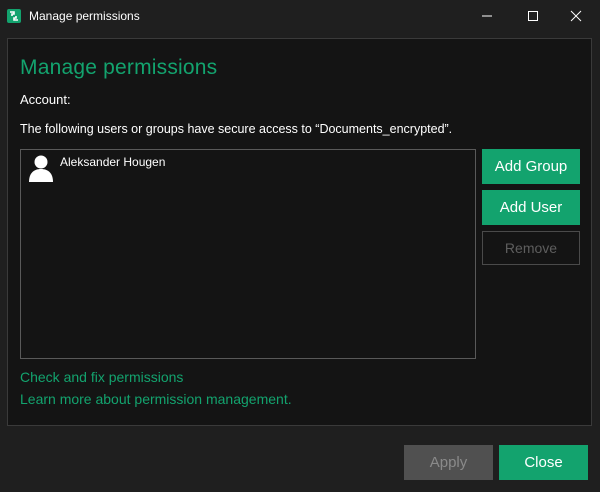  I want to click on app-logo-icon, so click(14, 16).